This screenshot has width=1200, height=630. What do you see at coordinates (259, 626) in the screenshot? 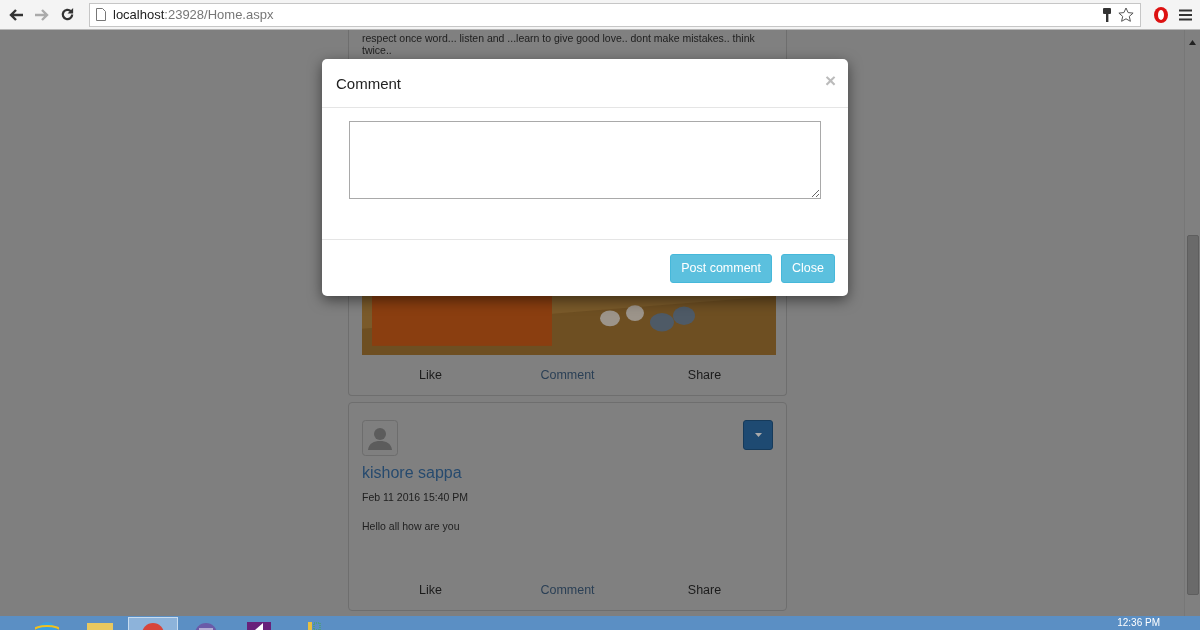
I see `app-icon` at bounding box center [259, 626].